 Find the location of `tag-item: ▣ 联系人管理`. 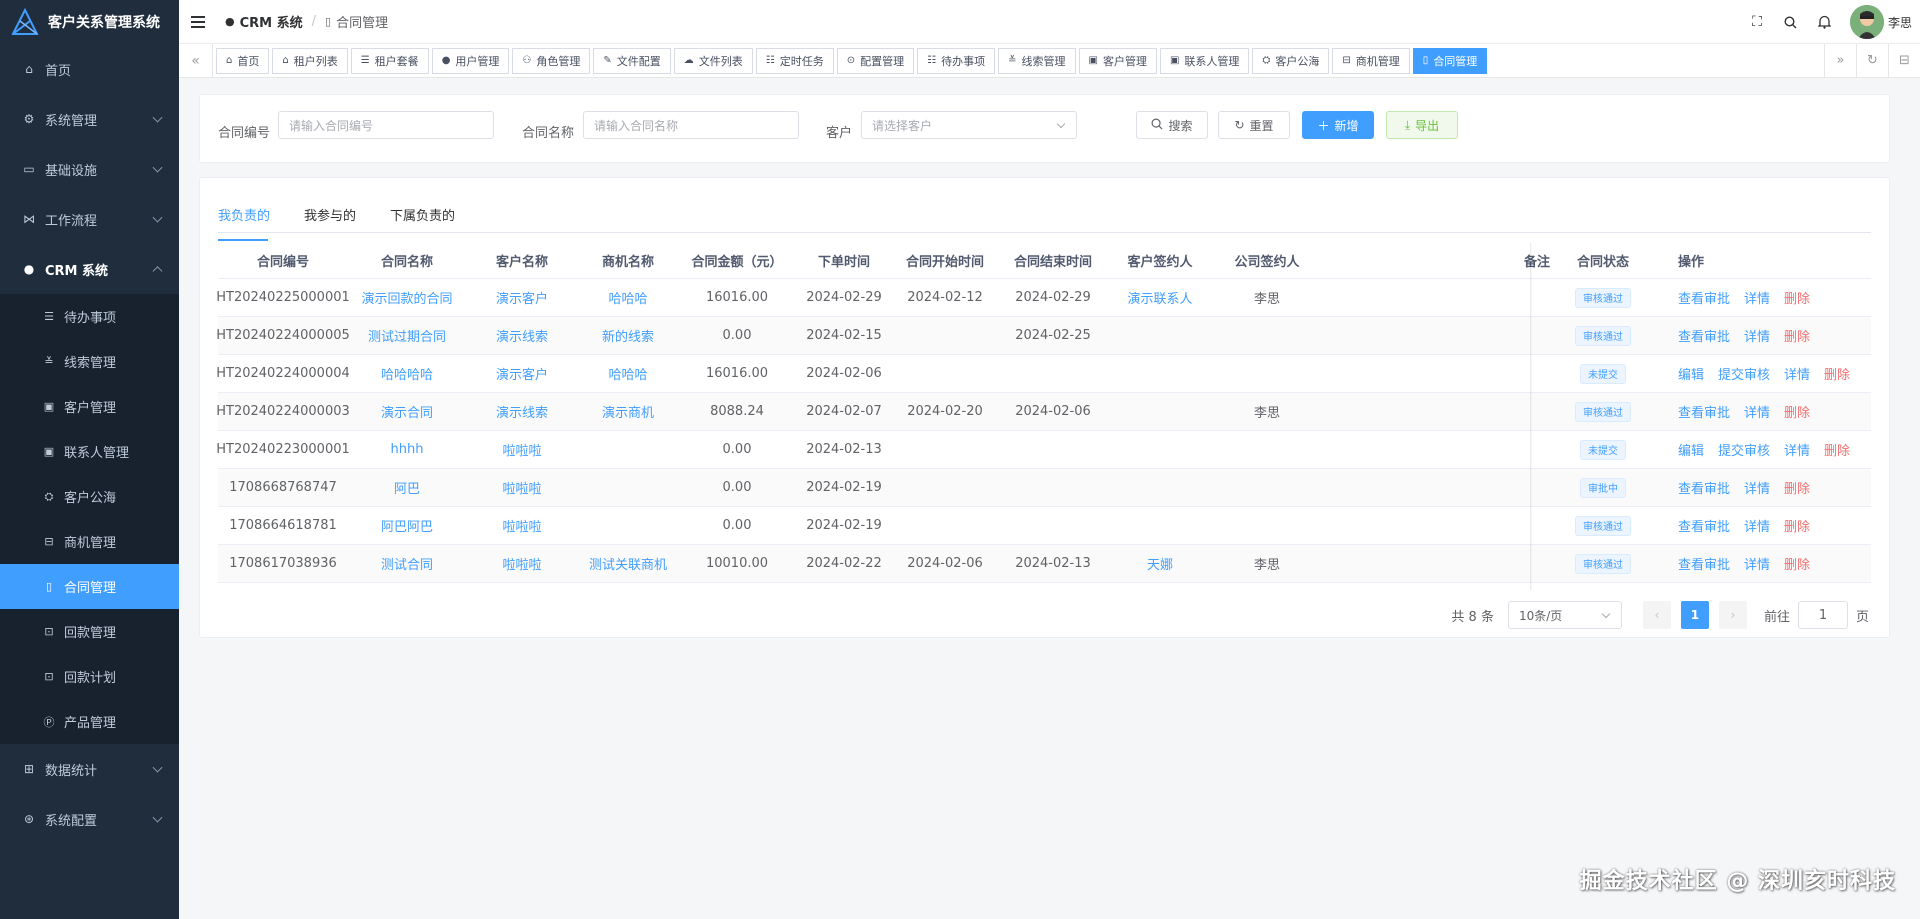

tag-item: ▣ 联系人管理 is located at coordinates (1204, 60).